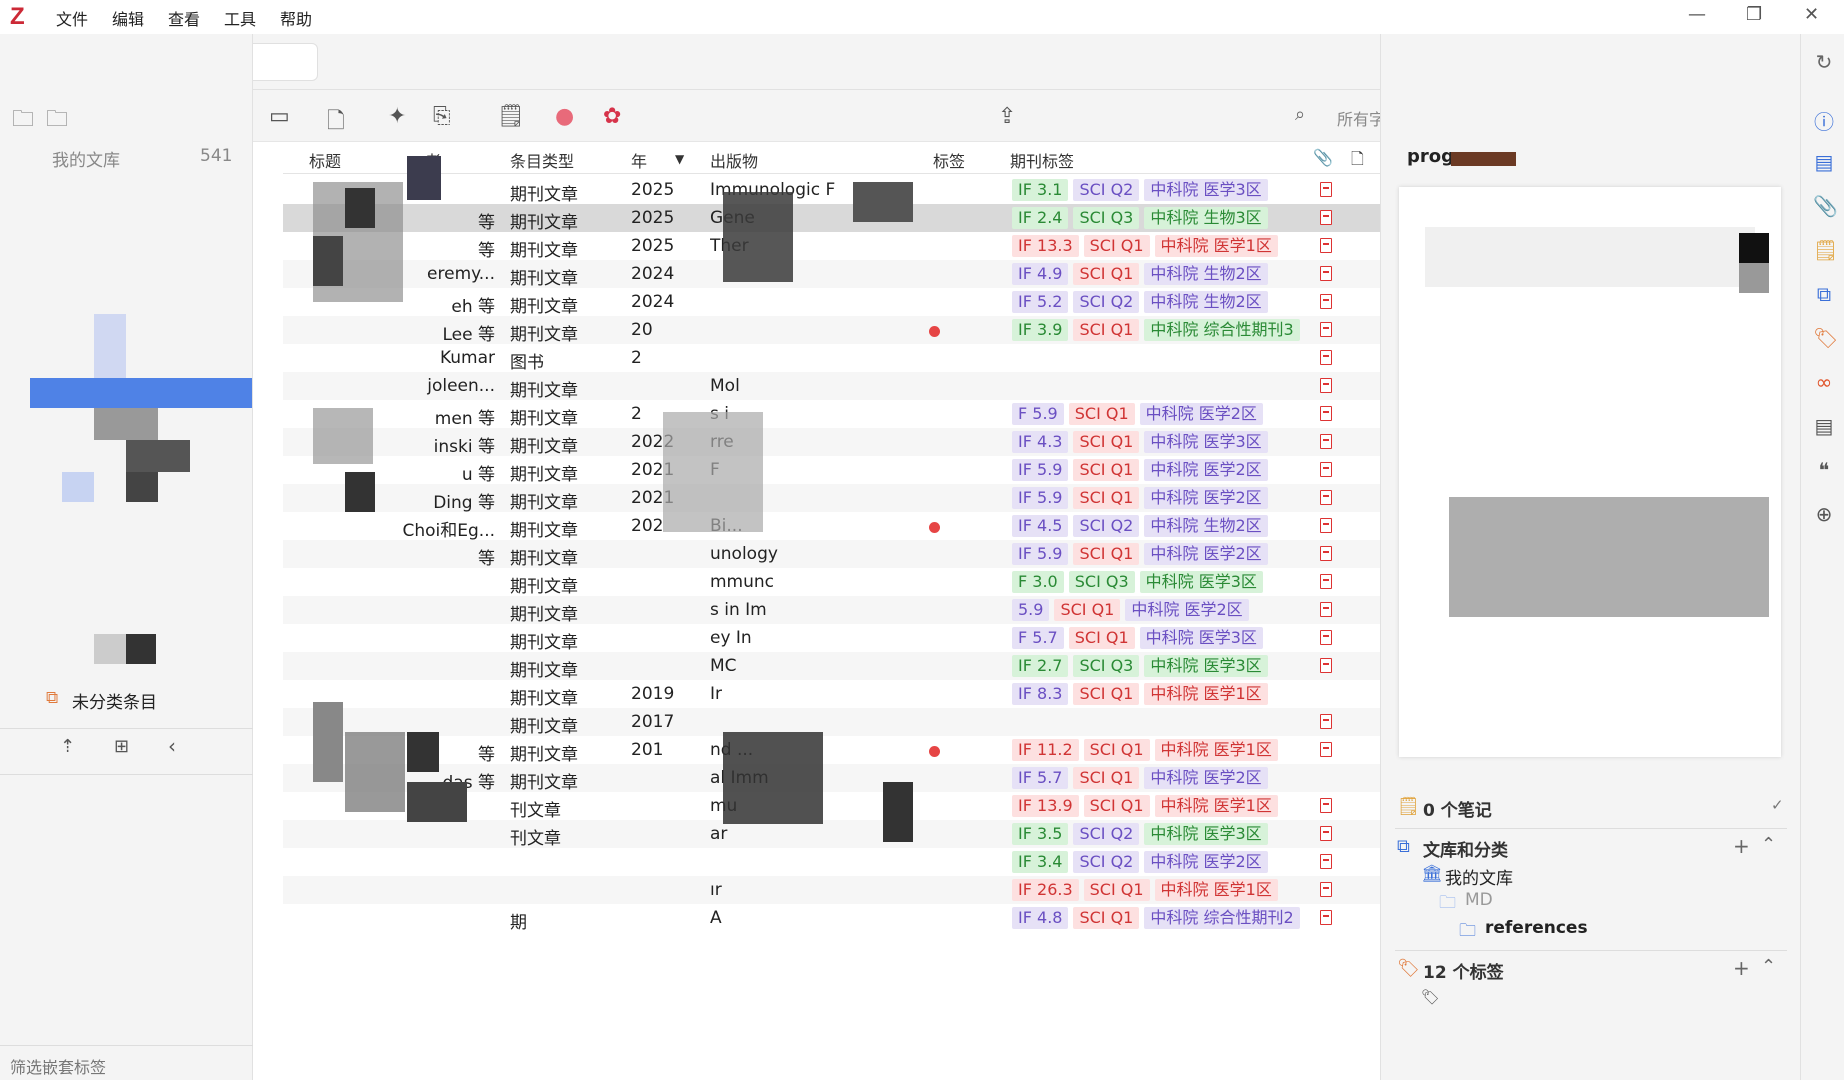  What do you see at coordinates (1824, 514) in the screenshot?
I see `locate-icon: ⊕` at bounding box center [1824, 514].